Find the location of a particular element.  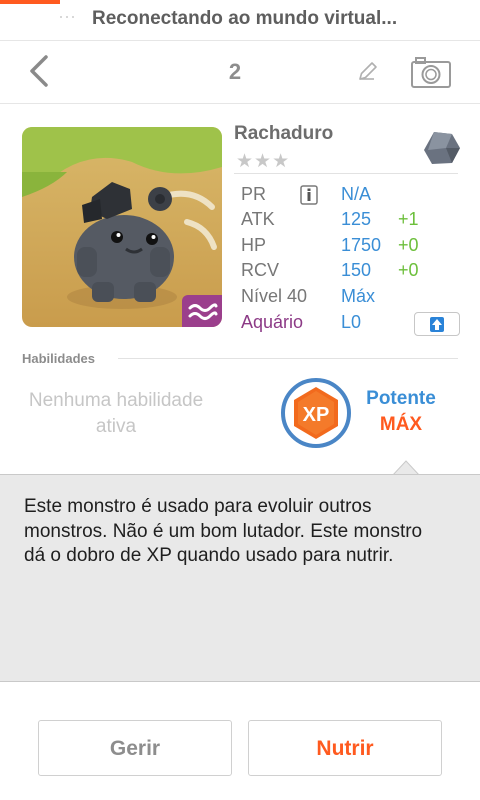

stat-label-rcv: RCV is located at coordinates (260, 270).